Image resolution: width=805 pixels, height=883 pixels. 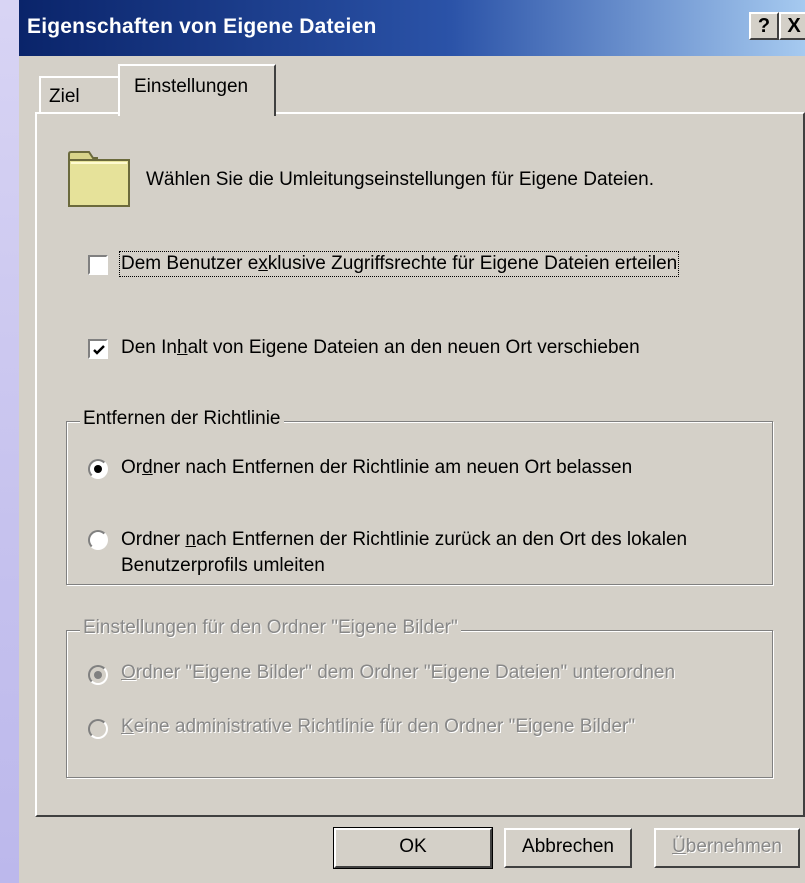 I want to click on checkmark-icon, so click(x=99, y=350).